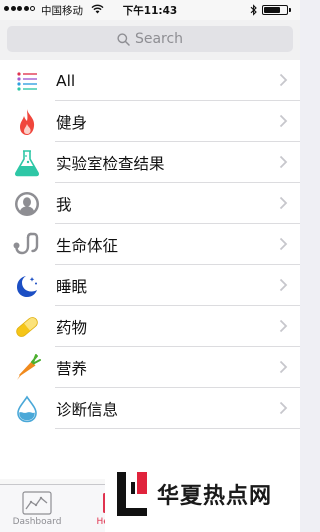 This screenshot has height=532, width=320. Describe the element at coordinates (150, 10) in the screenshot. I see `status-bar: 中国移动 下午11:43` at that location.